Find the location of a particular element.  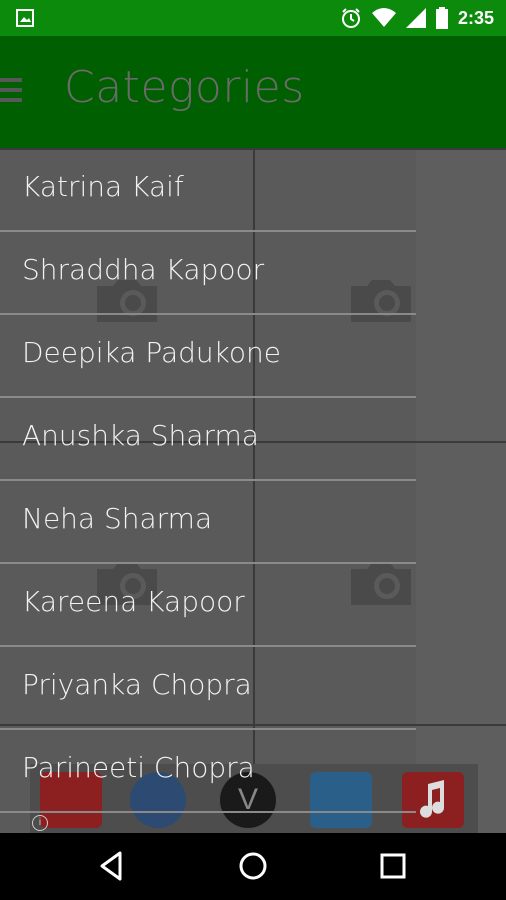

list-item-label: Neha Sharma is located at coordinates (117, 518).